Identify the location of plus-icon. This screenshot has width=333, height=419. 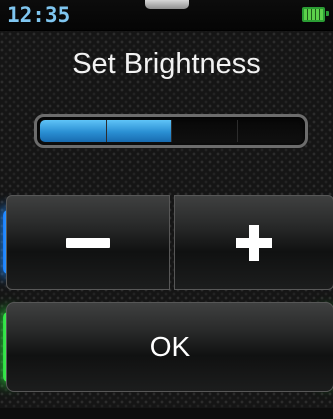
(254, 242).